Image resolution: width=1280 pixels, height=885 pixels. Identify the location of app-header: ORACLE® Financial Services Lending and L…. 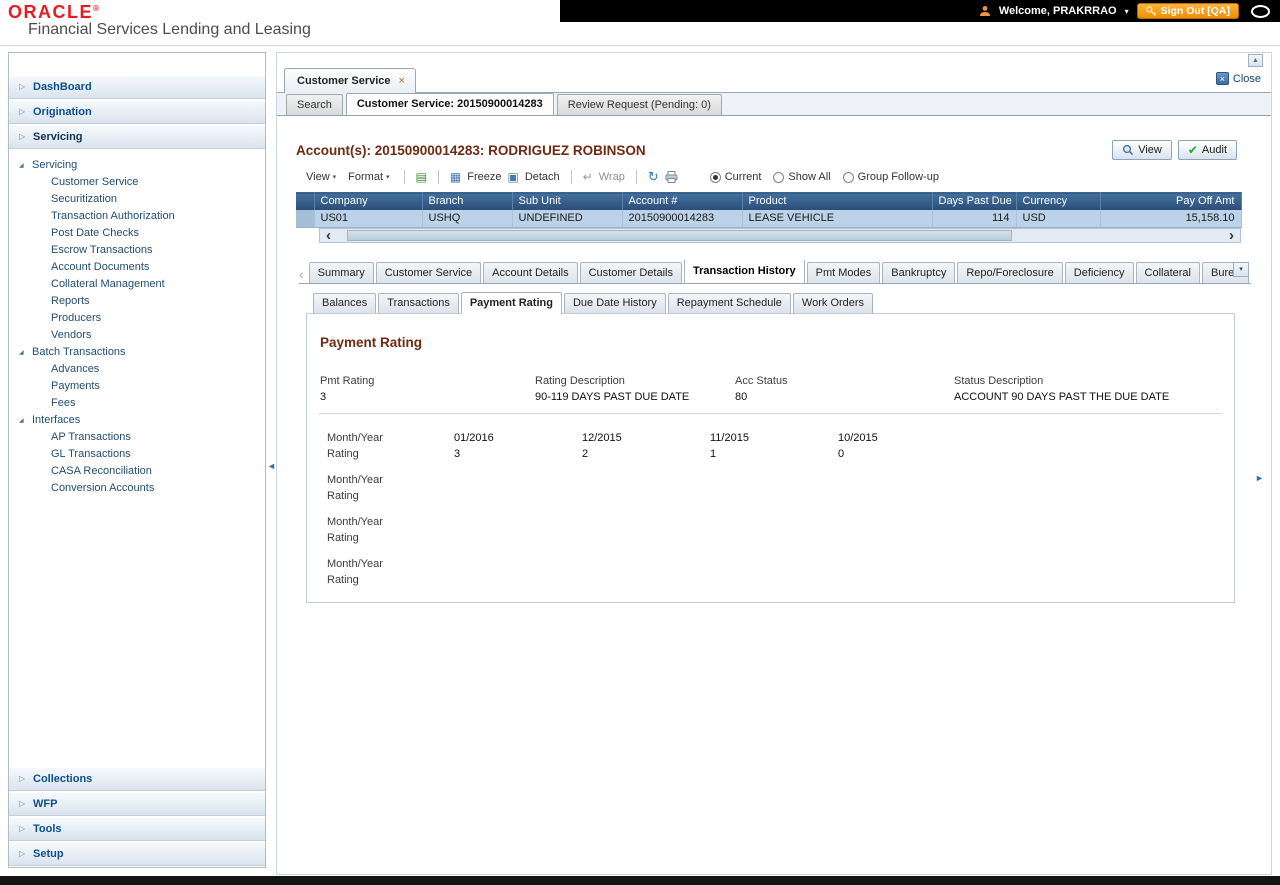
(640, 23).